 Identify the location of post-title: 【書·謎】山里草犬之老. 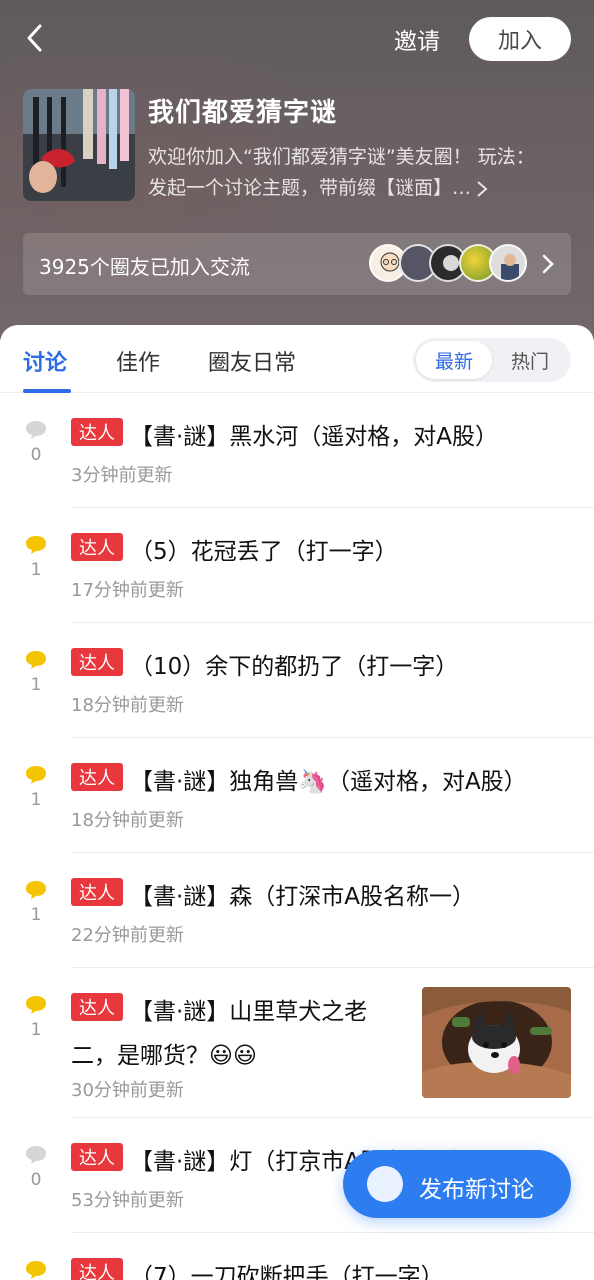
(248, 1009).